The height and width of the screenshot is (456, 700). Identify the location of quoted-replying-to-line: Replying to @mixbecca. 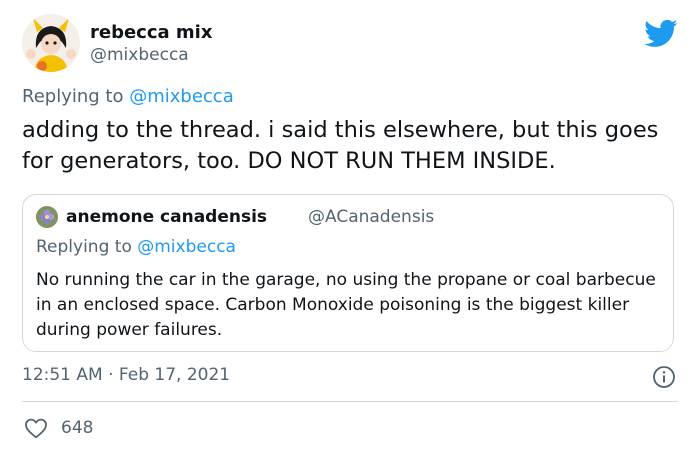
(136, 247).